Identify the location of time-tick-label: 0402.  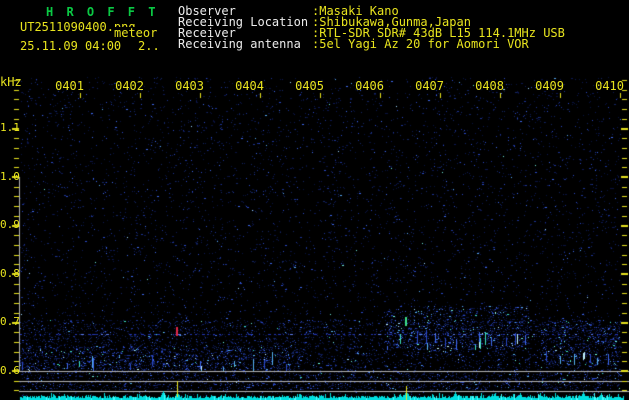
(129, 86).